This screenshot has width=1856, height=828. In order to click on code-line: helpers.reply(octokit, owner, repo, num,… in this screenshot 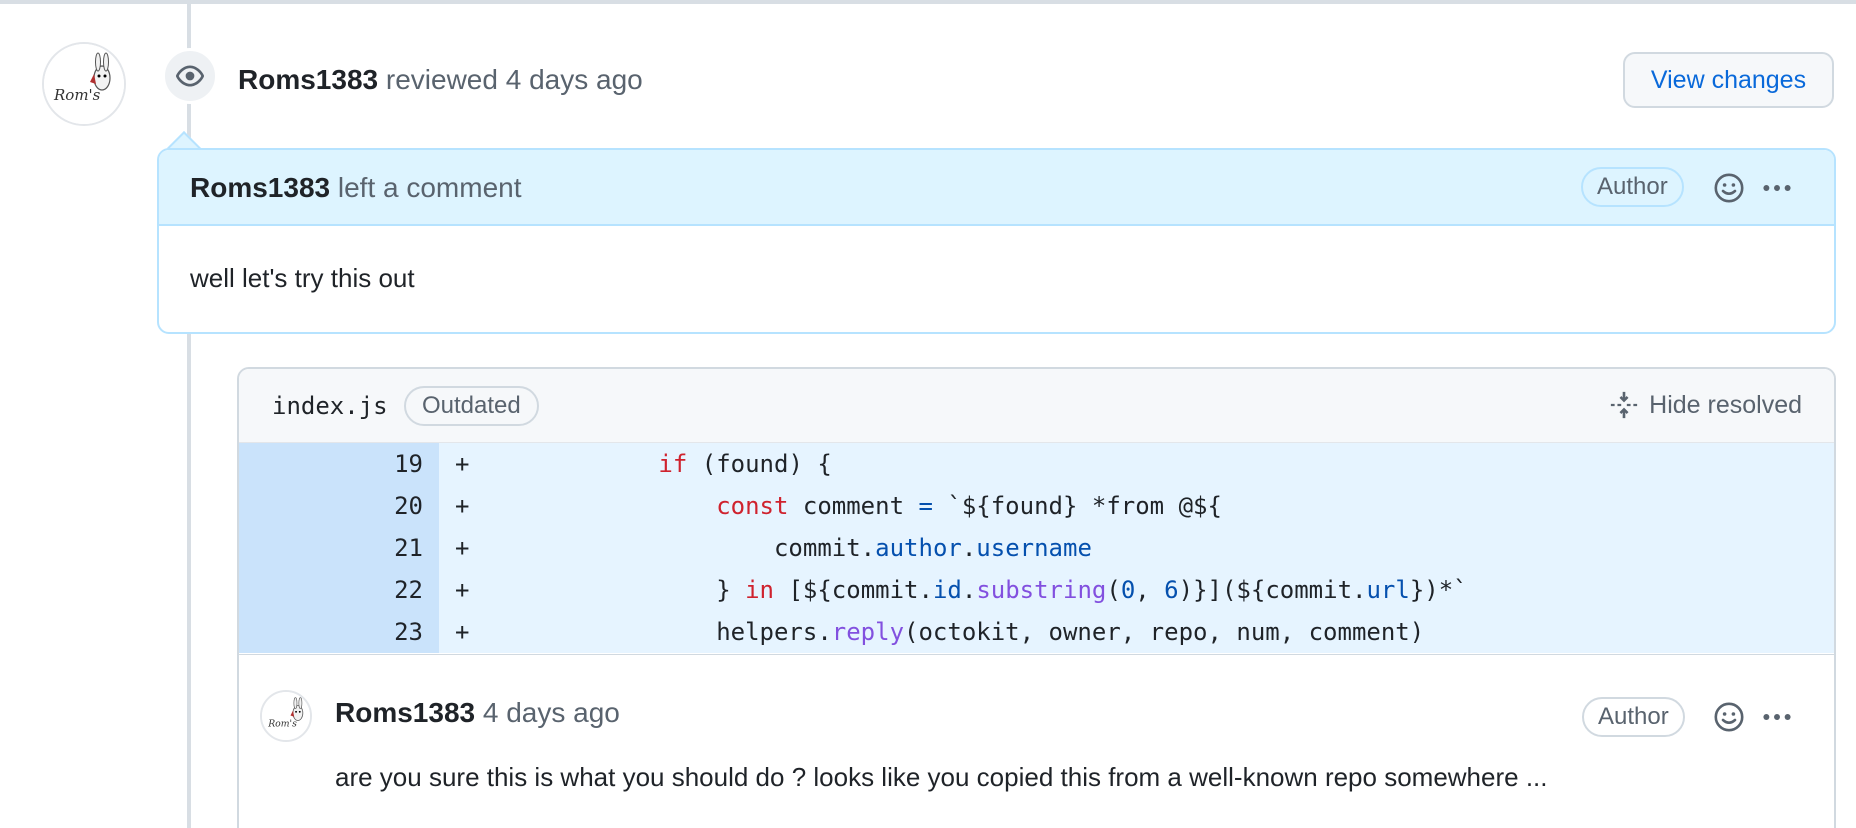, I will do `click(955, 632)`.